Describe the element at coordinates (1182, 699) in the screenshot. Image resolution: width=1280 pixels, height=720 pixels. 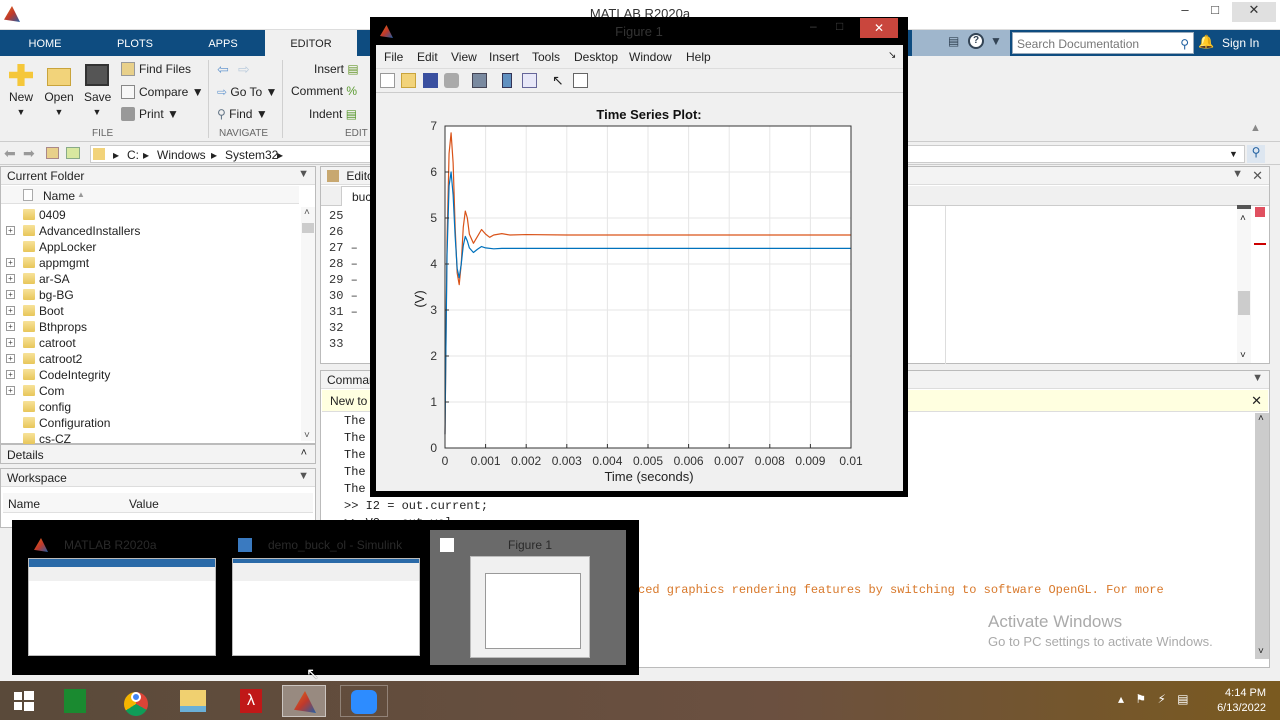
I see `network-icon: ▤` at that location.